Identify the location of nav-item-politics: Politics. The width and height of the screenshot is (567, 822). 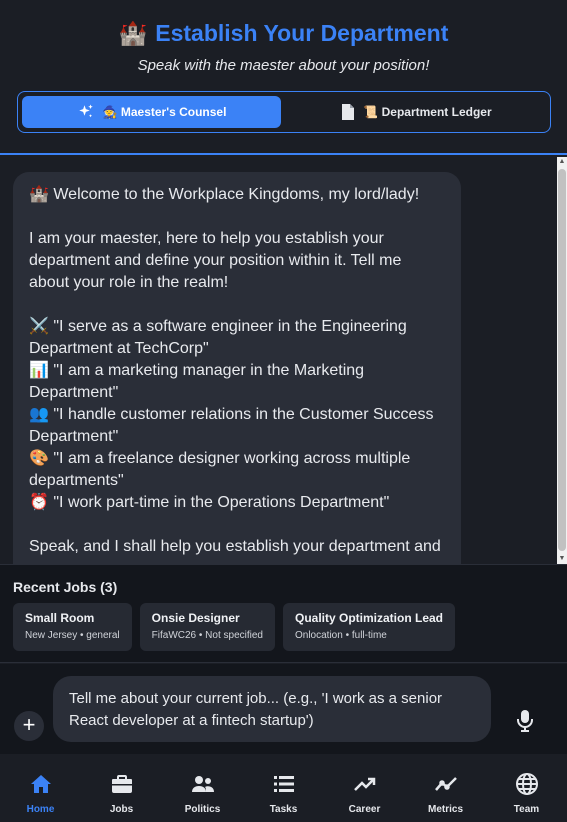
(202, 788).